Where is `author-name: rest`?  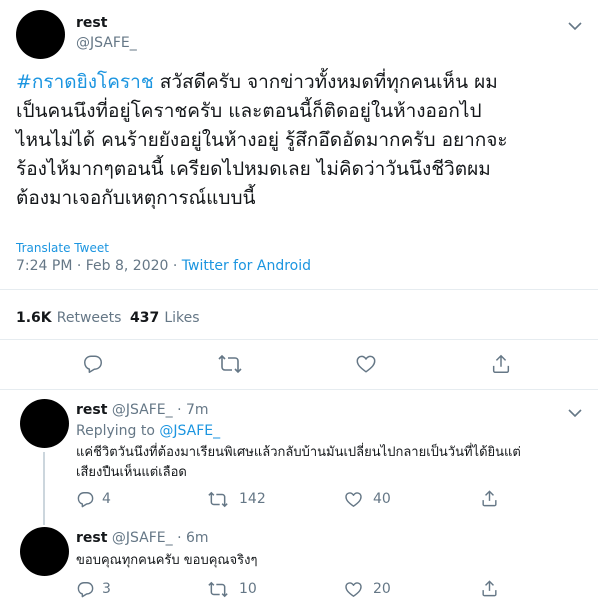
author-name: rest is located at coordinates (91, 23).